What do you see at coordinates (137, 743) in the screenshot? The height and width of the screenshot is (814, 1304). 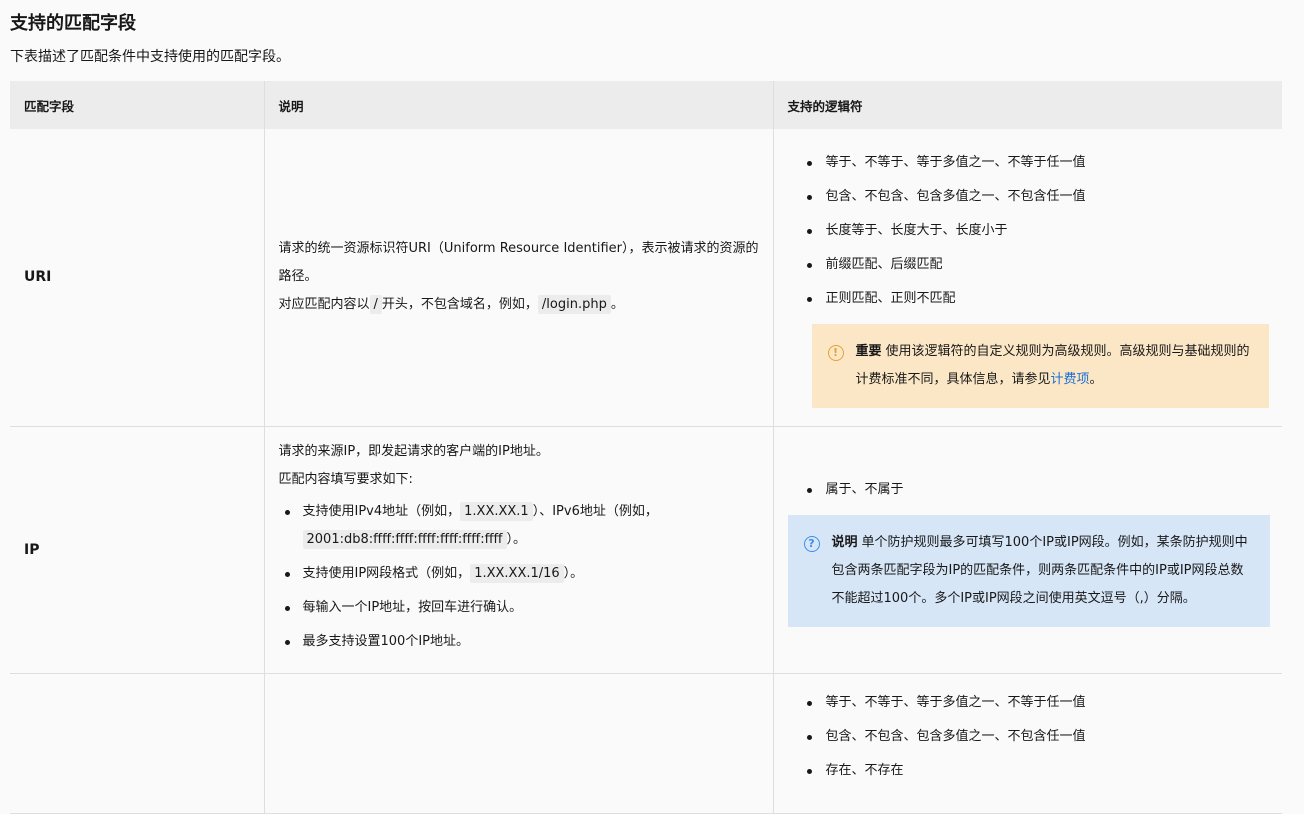 I see `field-name` at bounding box center [137, 743].